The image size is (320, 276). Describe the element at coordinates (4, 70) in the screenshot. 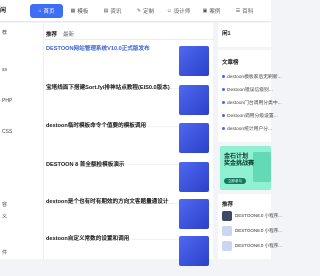

I see `sidebar-item: ss` at that location.